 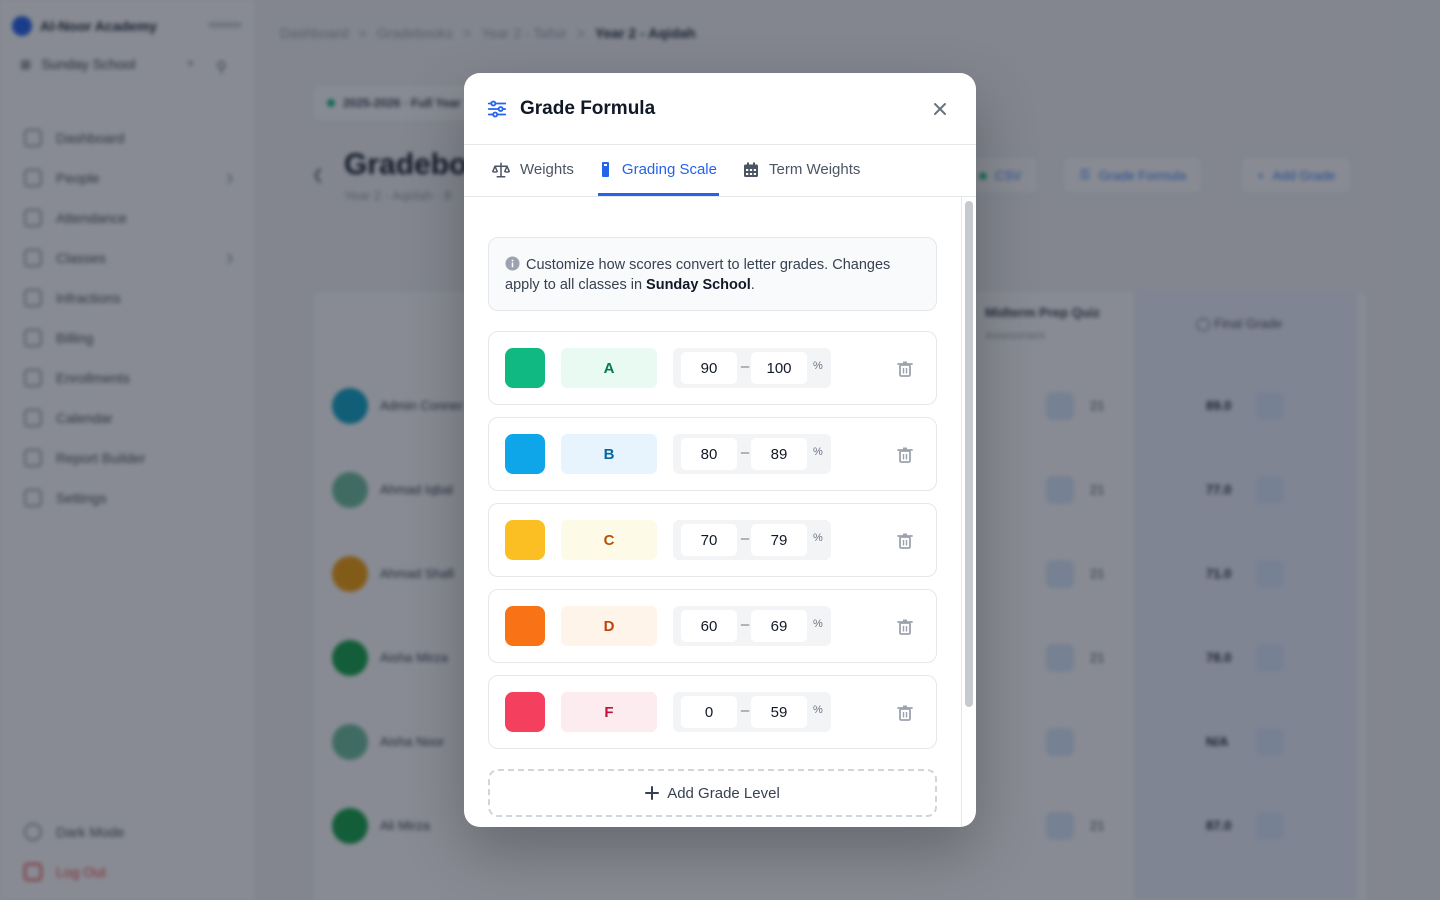 I want to click on grade-letter: D, so click(x=609, y=626).